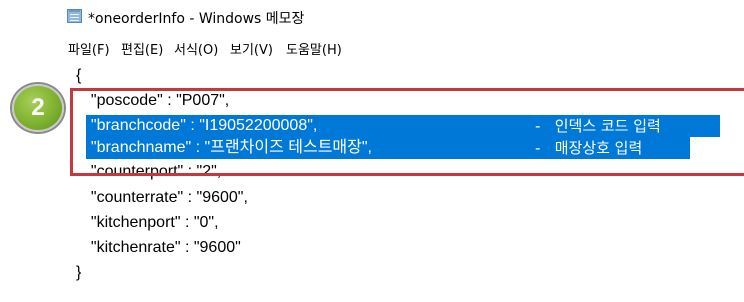  I want to click on menu-bar: 파일(F) 편집(E) 서식(O) 보기(V) 도움말(H), so click(372, 46).